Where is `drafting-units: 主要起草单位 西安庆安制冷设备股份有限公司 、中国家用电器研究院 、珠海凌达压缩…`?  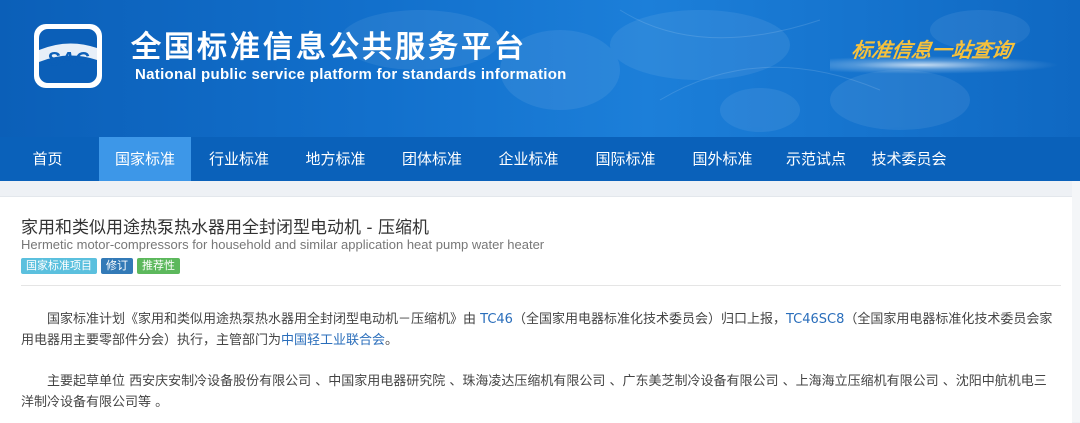
drafting-units: 主要起草单位 西安庆安制冷设备股份有限公司 、中国家用电器研究院 、珠海凌达压缩… is located at coordinates (534, 392).